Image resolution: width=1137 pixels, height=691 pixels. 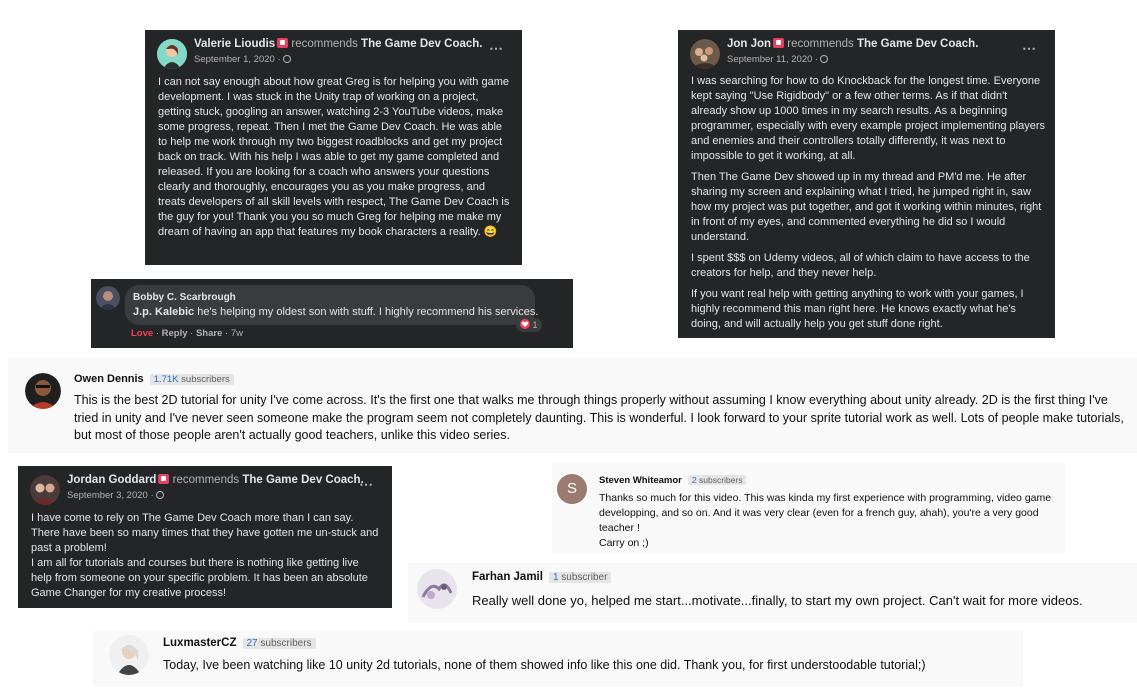 I want to click on author-name: Valerie Lioudis, so click(x=234, y=44).